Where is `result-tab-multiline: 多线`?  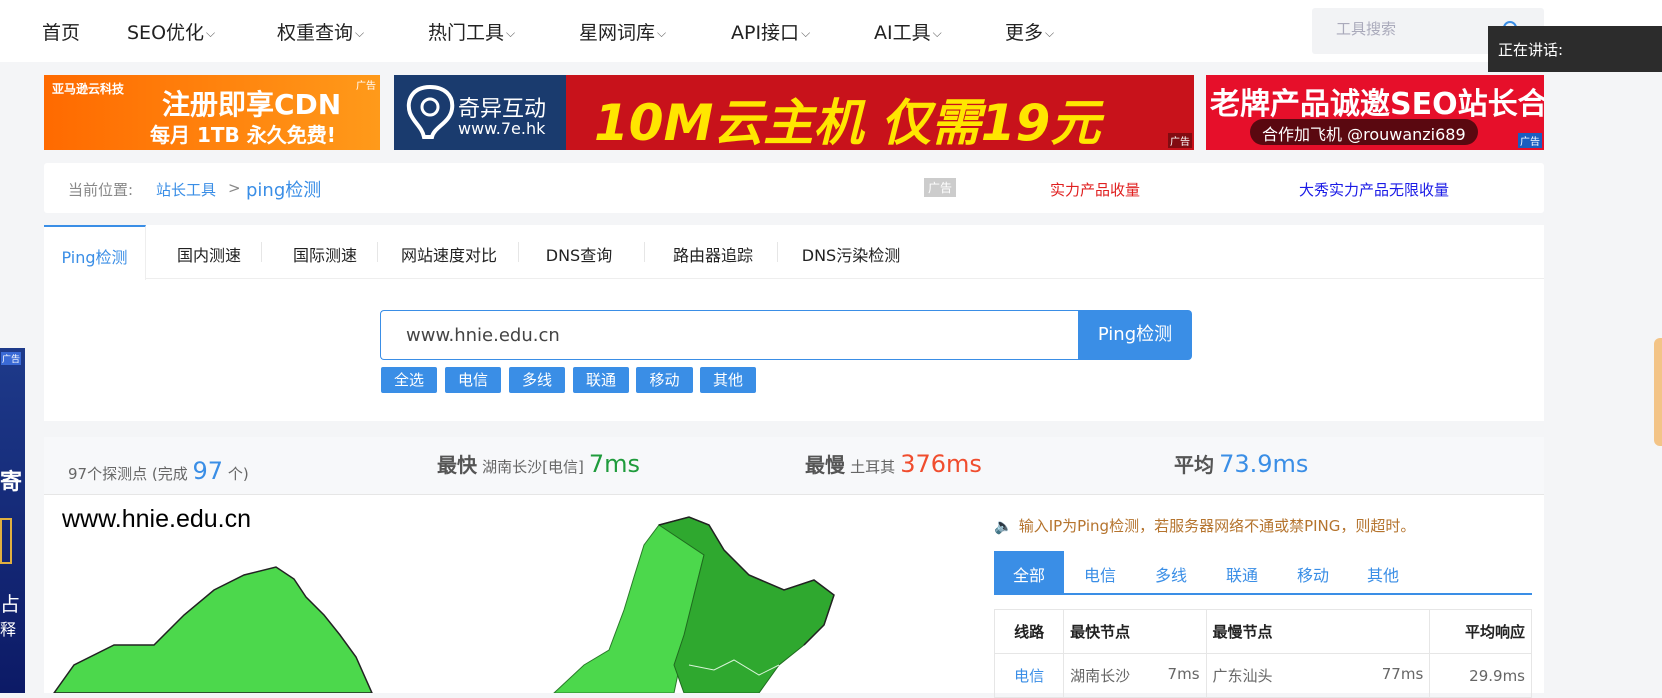 result-tab-multiline: 多线 is located at coordinates (1171, 572).